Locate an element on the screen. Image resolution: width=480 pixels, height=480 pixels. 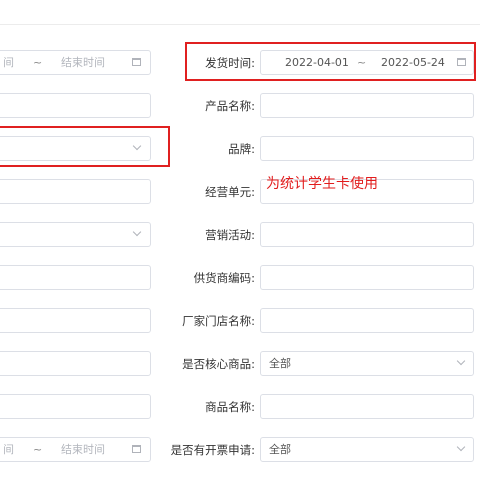
invoice-request-select: 全部 is located at coordinates (367, 449).